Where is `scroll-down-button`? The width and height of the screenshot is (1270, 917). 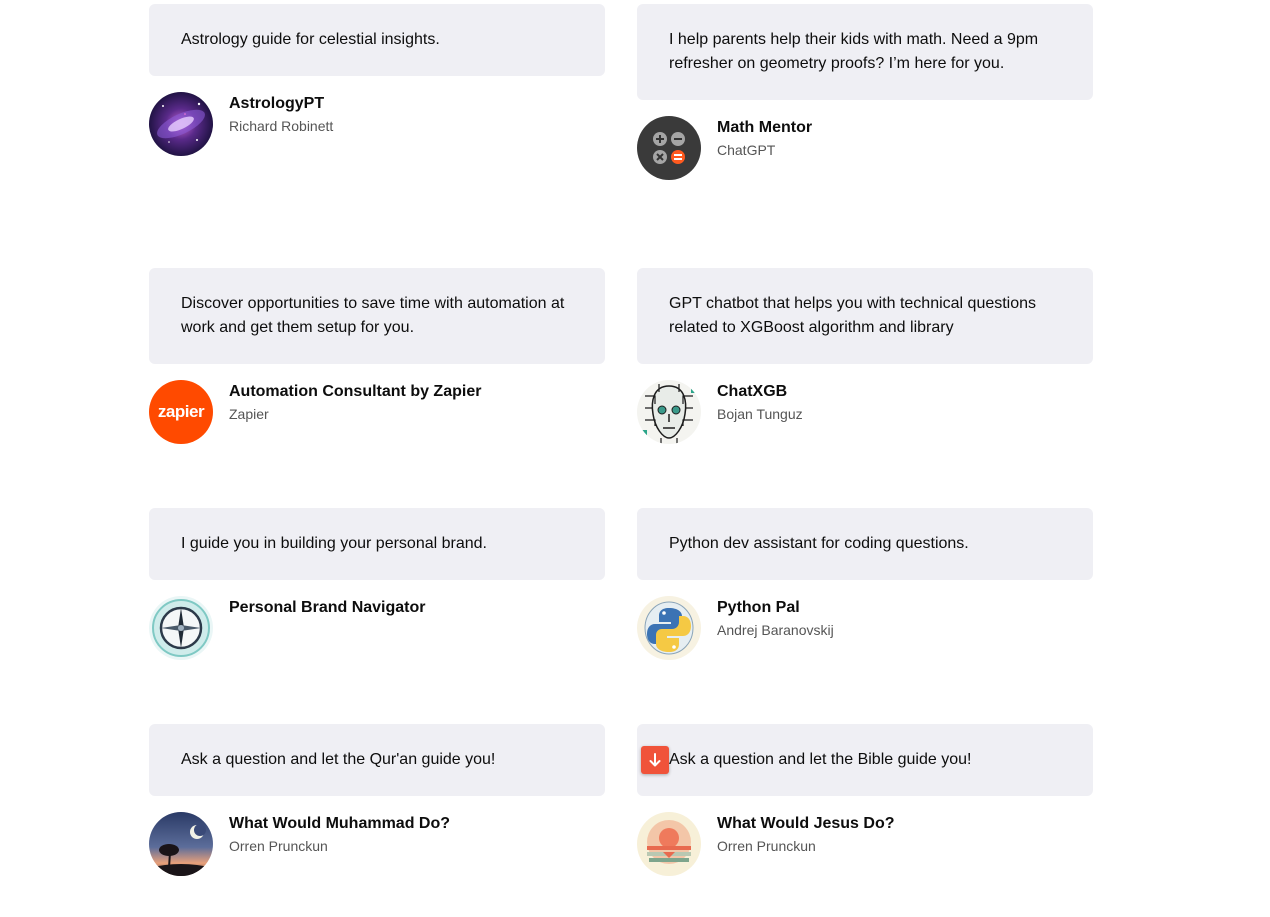
scroll-down-button is located at coordinates (655, 760).